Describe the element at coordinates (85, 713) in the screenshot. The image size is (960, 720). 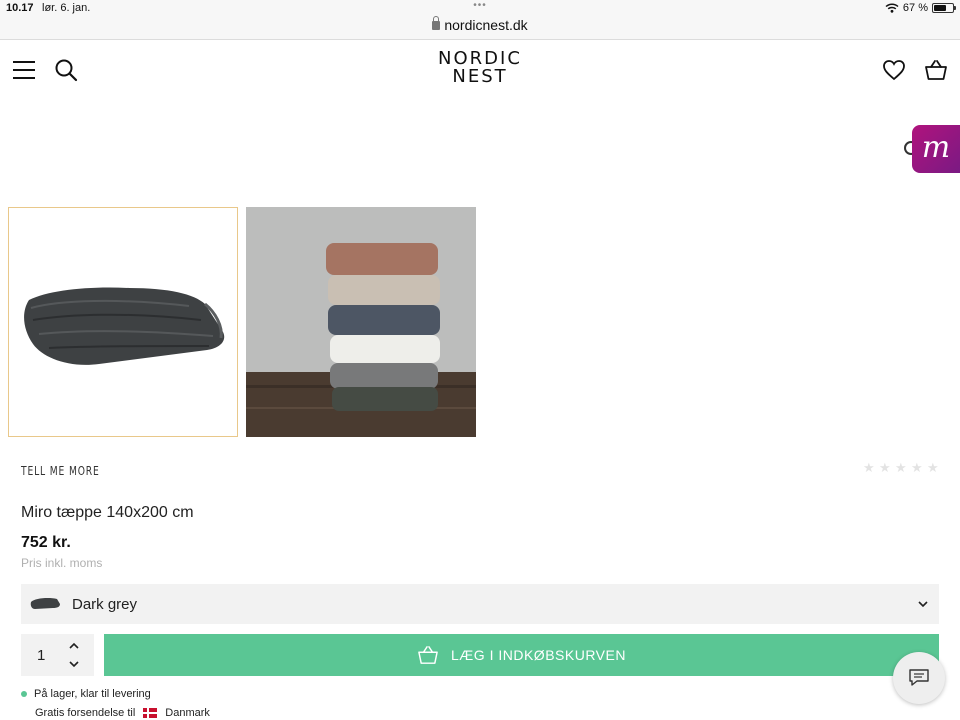
I see `shipping-label: Gratis forsendelse til` at that location.